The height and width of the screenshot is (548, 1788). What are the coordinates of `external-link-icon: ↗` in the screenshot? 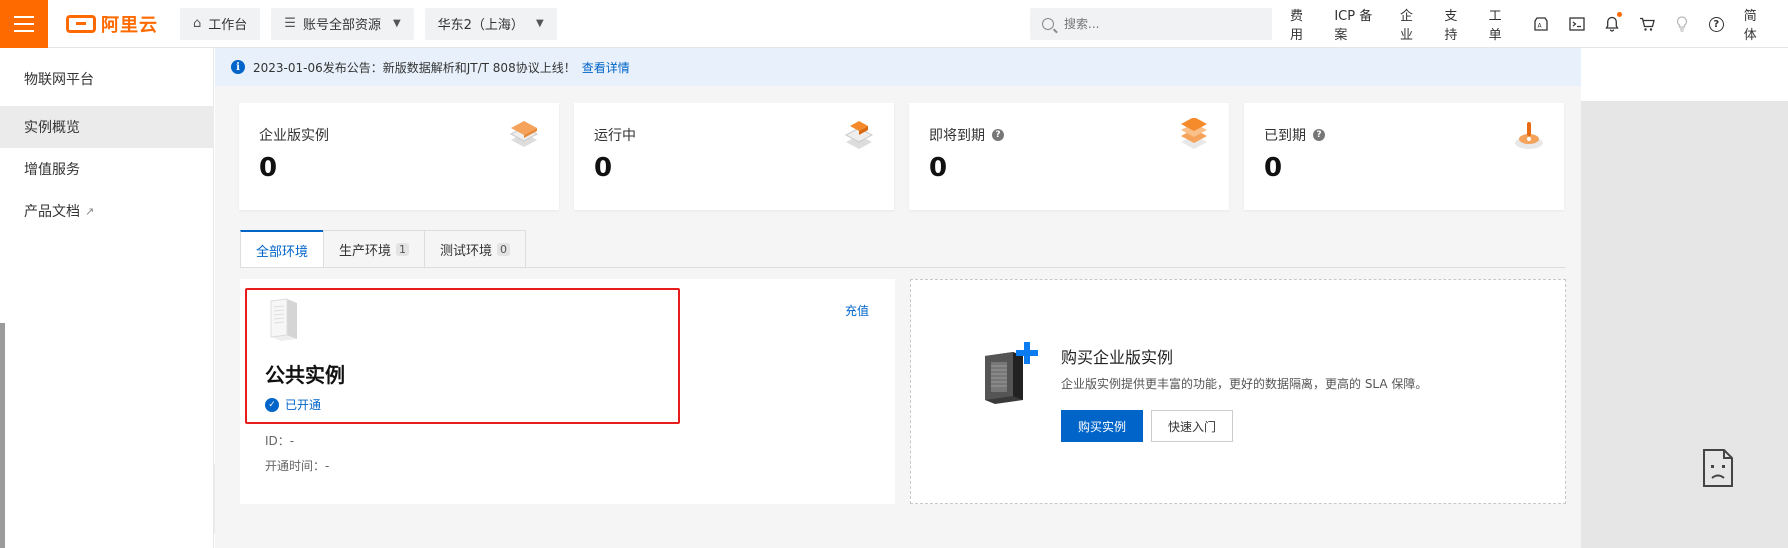 It's located at (90, 211).